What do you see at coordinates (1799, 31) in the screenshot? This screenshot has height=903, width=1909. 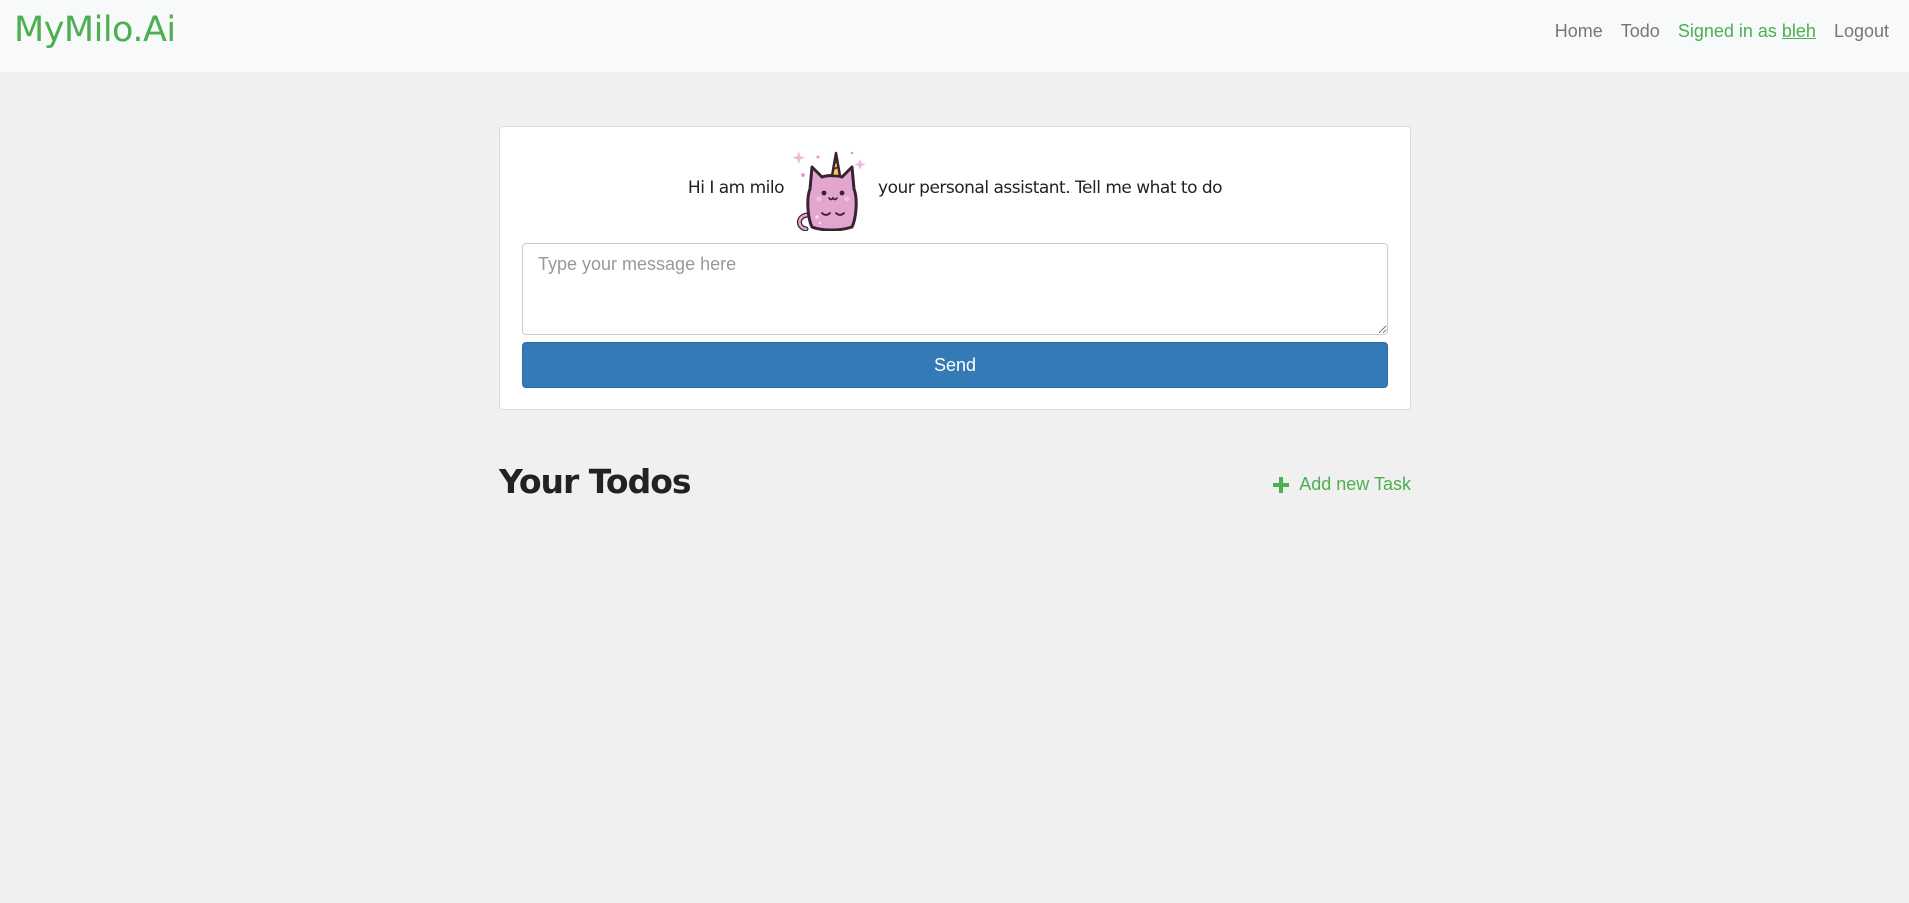 I see `username-link: bleh` at bounding box center [1799, 31].